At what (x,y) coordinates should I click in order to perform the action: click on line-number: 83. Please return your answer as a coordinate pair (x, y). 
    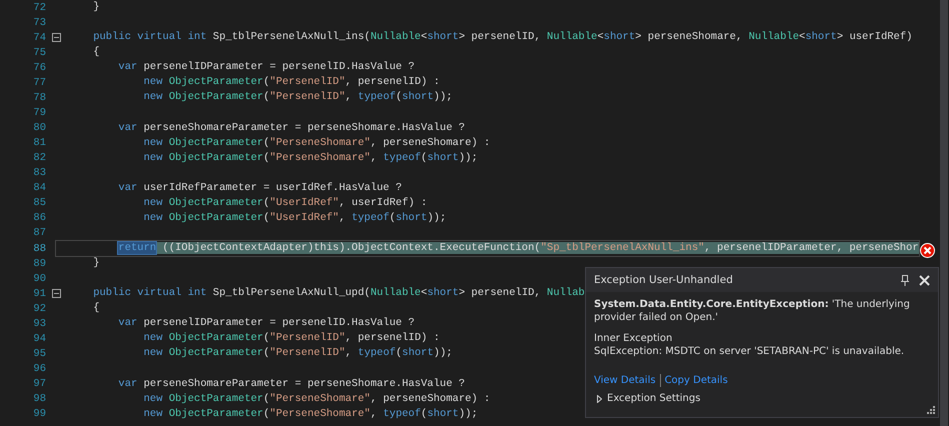
    Looking at the image, I should click on (39, 173).